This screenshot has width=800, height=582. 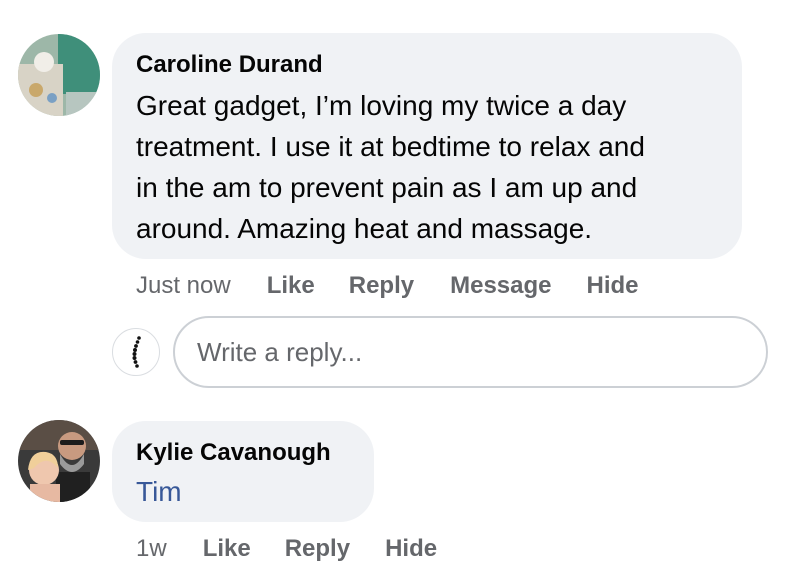 I want to click on timestamp: 1w, so click(x=151, y=549).